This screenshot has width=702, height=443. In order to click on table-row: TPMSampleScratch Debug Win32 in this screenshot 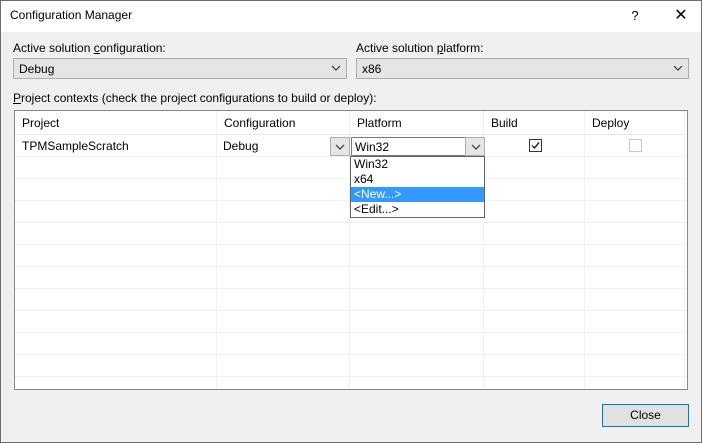, I will do `click(351, 146)`.